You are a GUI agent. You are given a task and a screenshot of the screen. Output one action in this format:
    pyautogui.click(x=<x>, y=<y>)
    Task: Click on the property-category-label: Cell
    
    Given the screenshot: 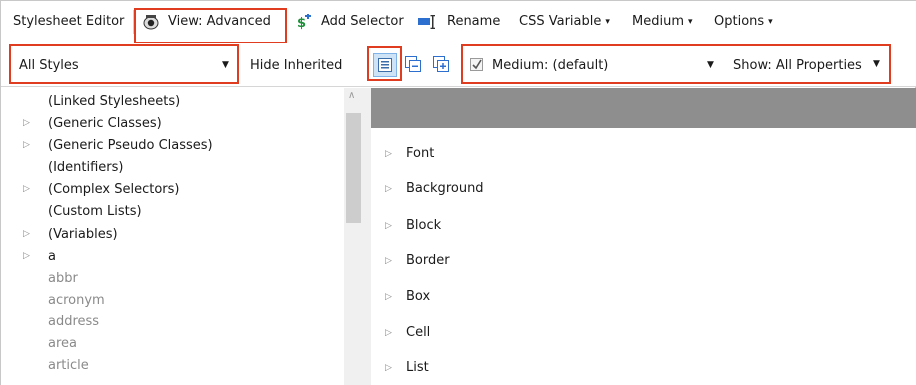 What is the action you would take?
    pyautogui.click(x=418, y=332)
    